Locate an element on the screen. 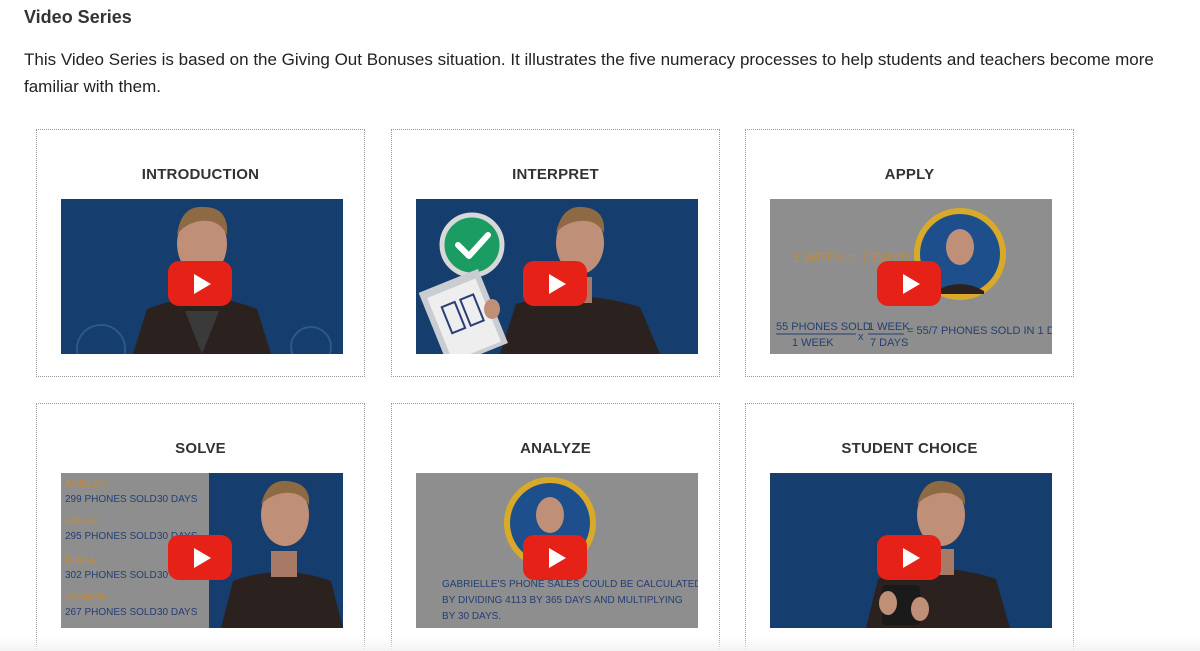 Image resolution: width=1200 pixels, height=651 pixels. solve-name-2: AVERY is located at coordinates (81, 521).